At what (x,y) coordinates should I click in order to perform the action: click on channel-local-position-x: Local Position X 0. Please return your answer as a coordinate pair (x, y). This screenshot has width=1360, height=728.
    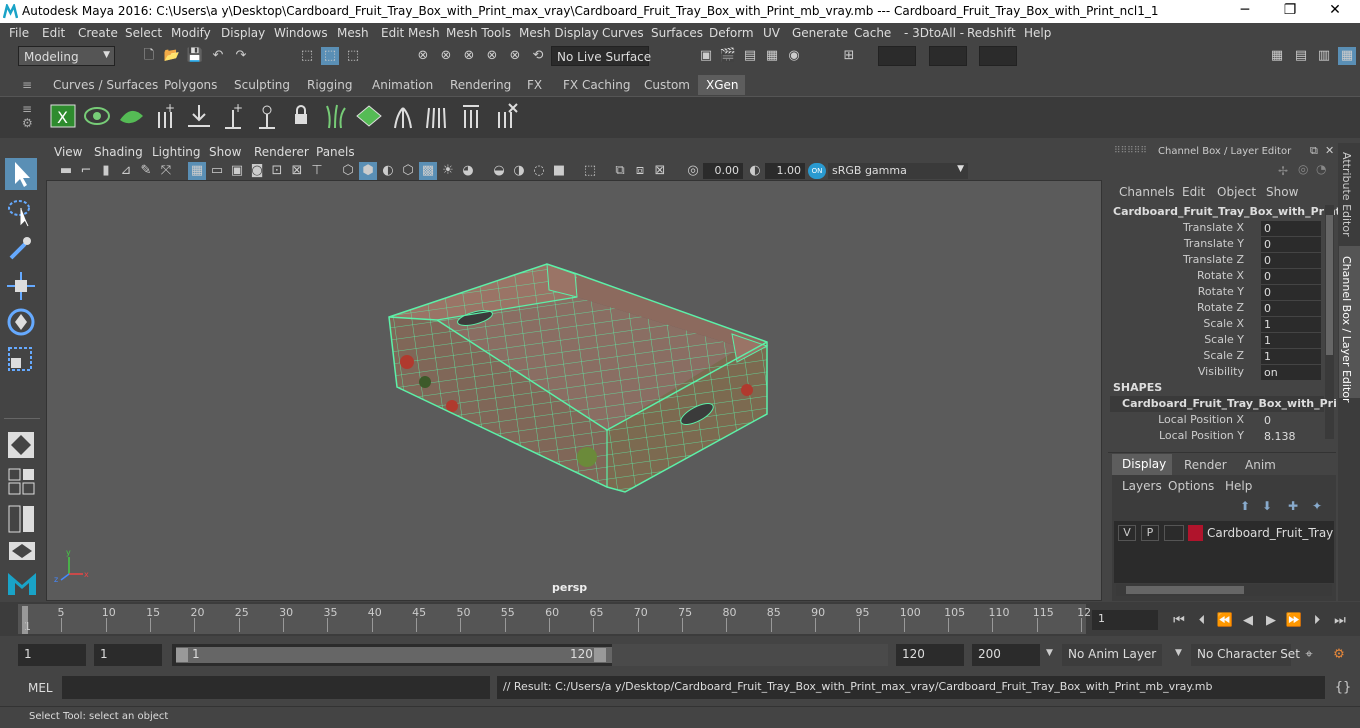
    Looking at the image, I should click on (1216, 421).